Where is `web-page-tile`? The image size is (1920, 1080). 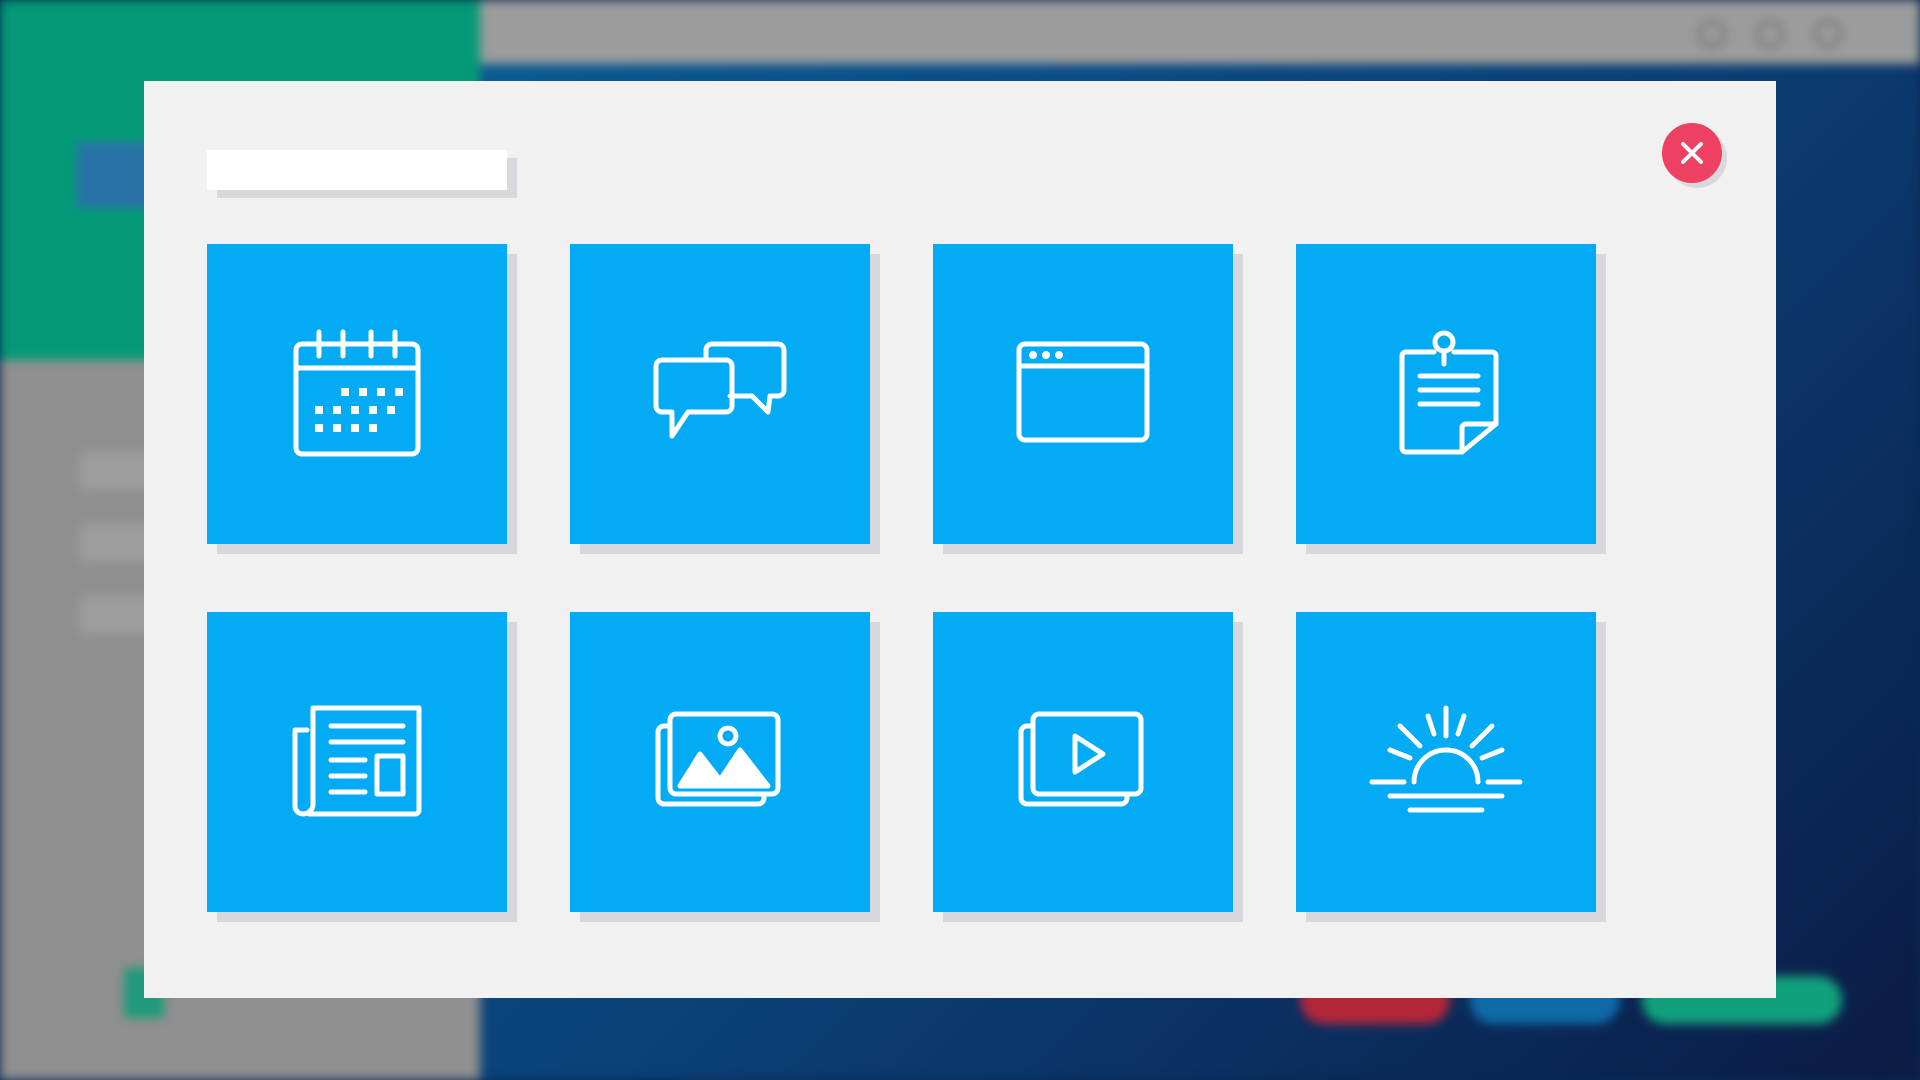 web-page-tile is located at coordinates (1083, 394).